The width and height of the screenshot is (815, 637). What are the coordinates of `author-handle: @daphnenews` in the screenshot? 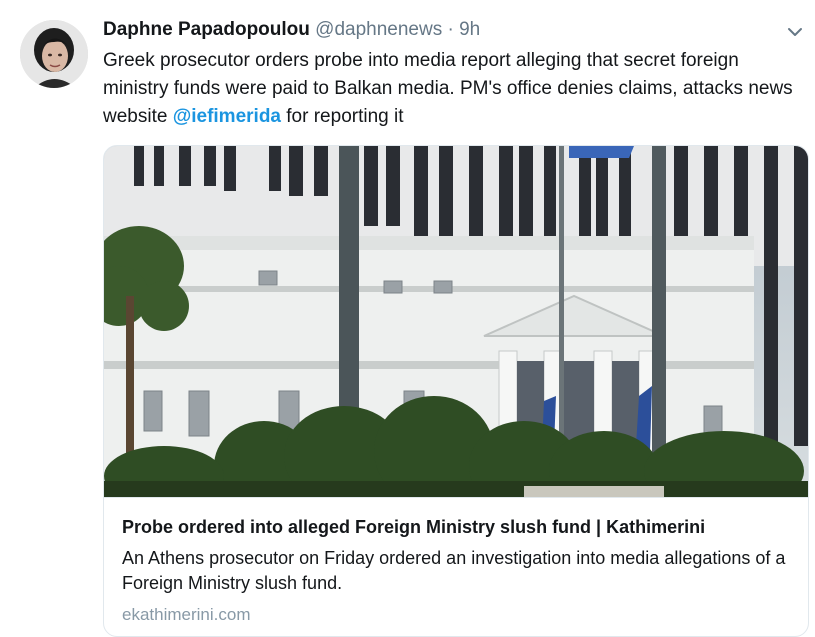 It's located at (378, 29).